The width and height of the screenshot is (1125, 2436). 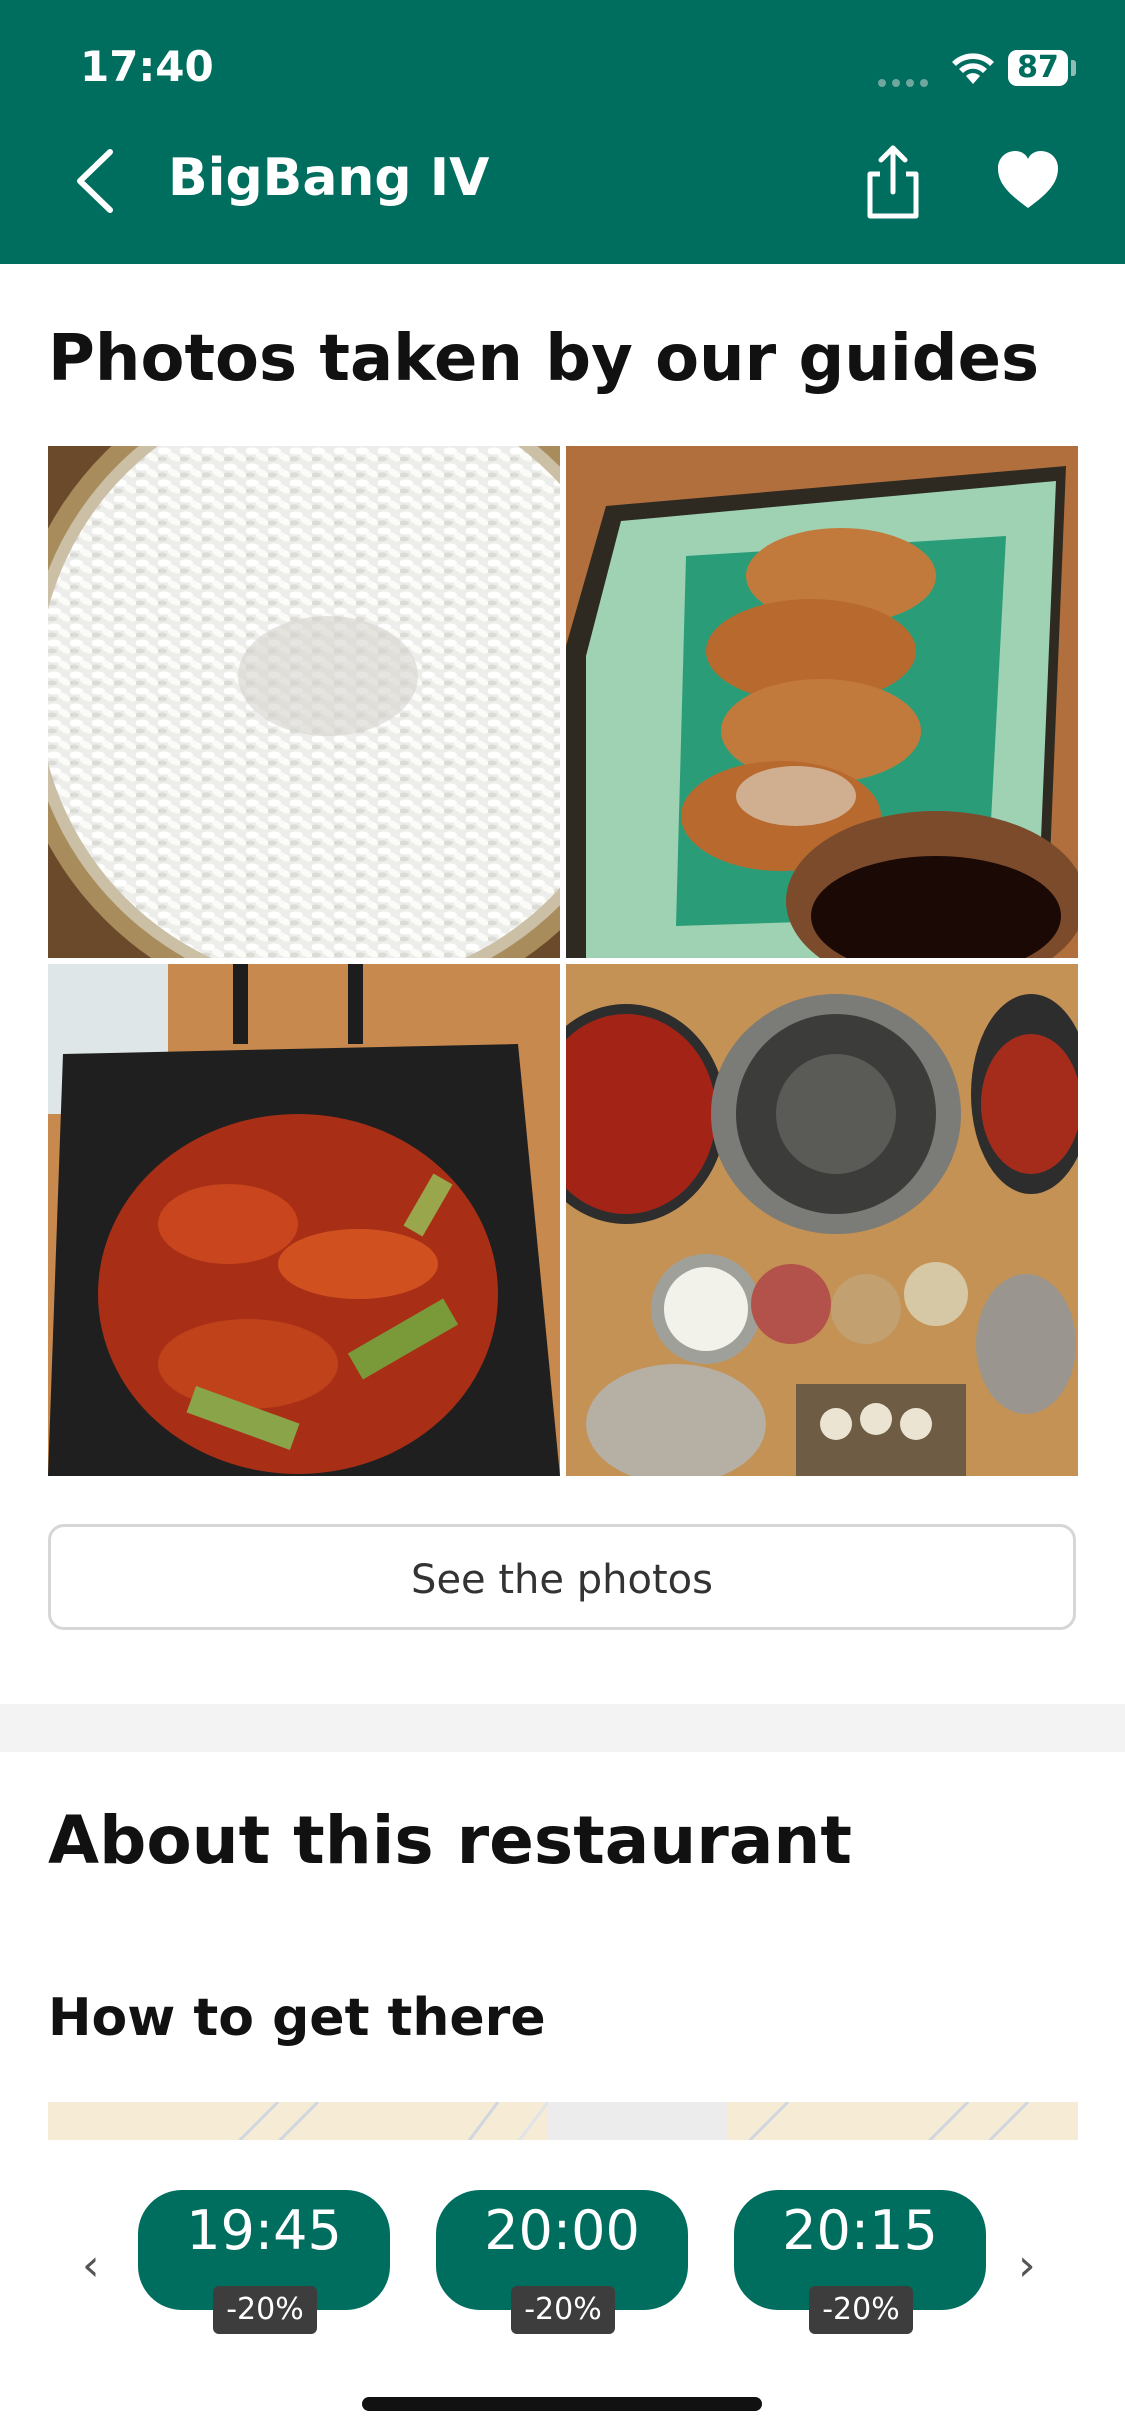 What do you see at coordinates (906, 81) in the screenshot?
I see `signal-icon` at bounding box center [906, 81].